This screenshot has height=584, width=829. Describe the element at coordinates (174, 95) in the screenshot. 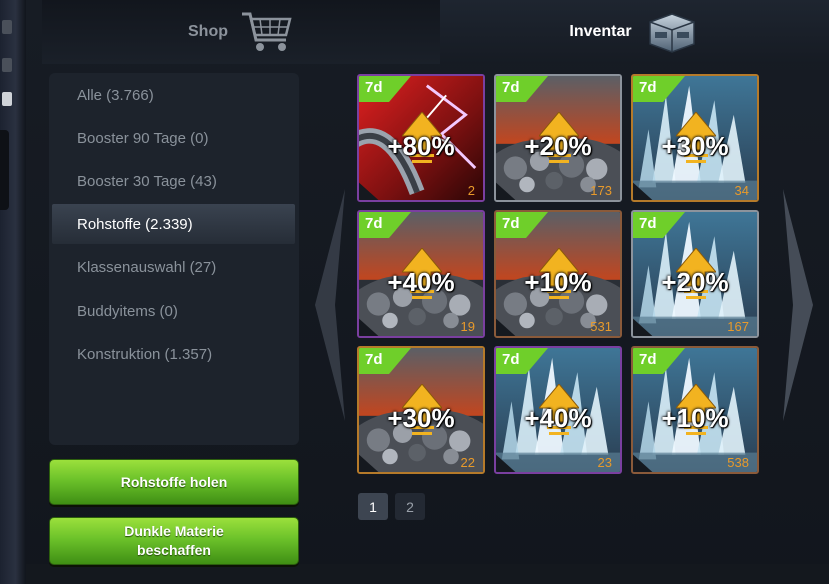

I see `category-all: Alle (3.766)` at that location.